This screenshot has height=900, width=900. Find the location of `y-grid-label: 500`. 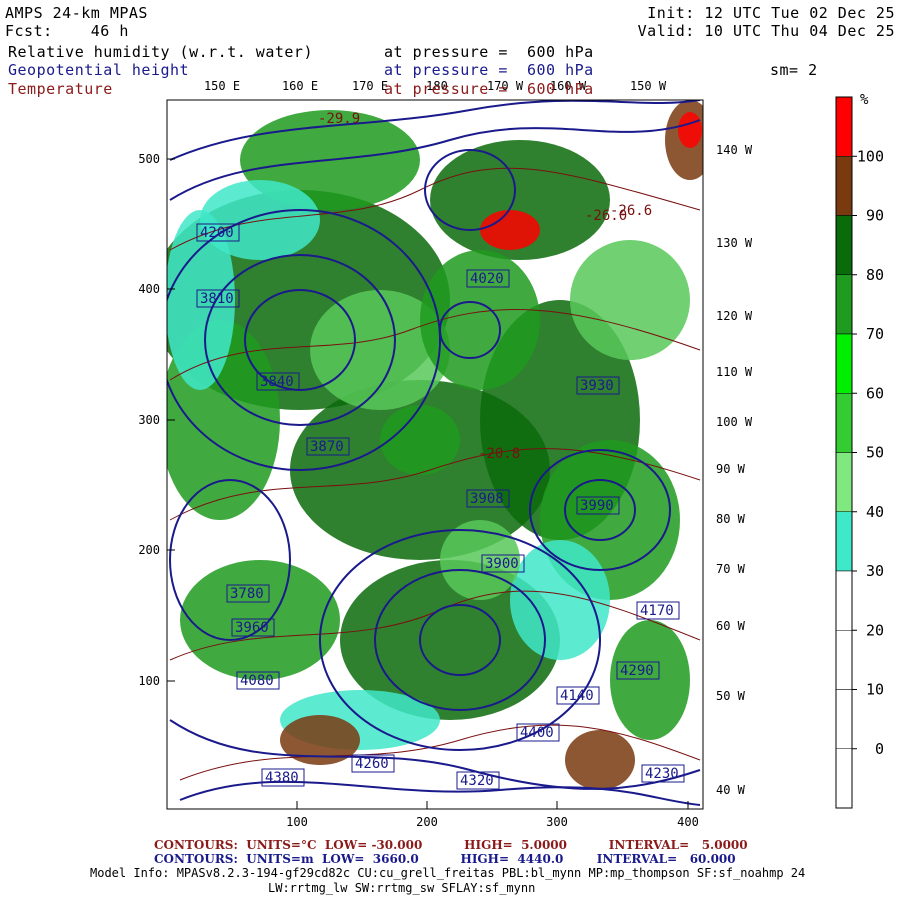

y-grid-label: 500 is located at coordinates (149, 159).